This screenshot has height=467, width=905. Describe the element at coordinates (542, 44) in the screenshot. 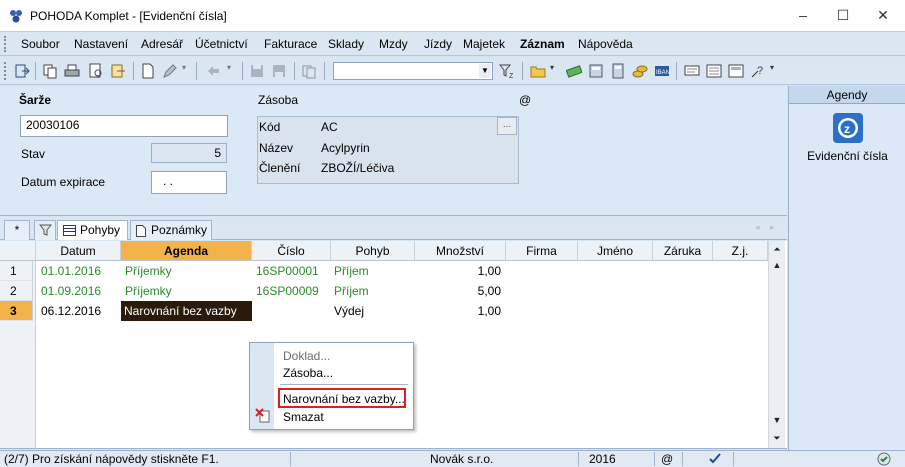

I see `menu-zaznam: Záznam` at that location.